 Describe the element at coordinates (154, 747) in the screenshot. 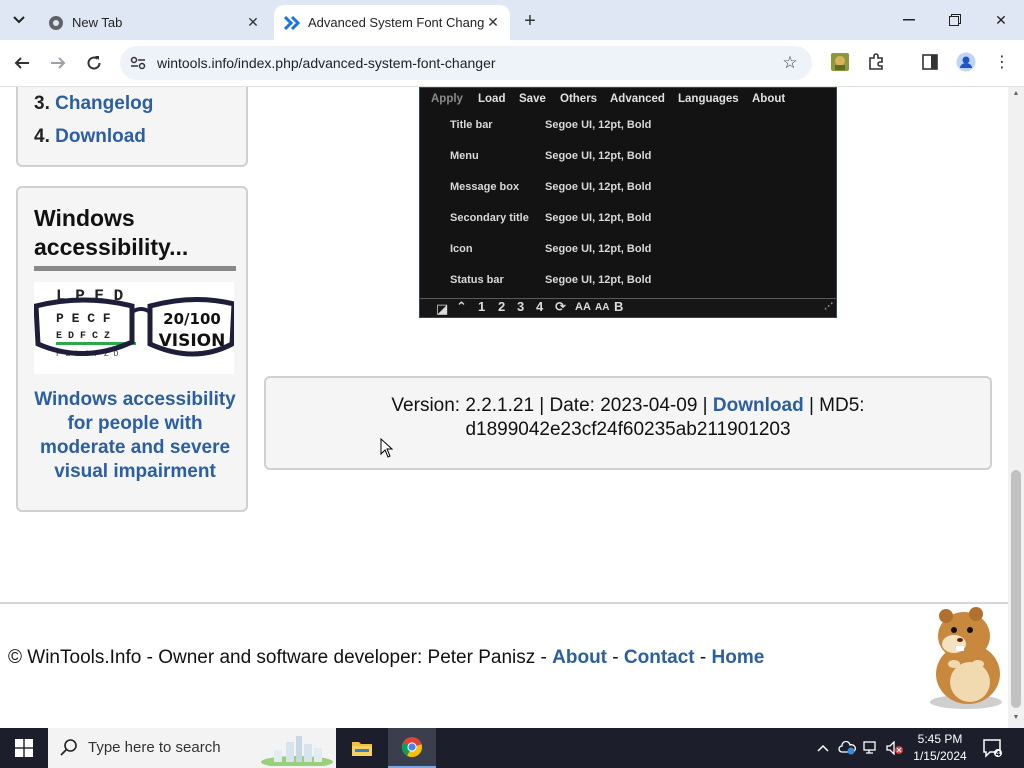

I see `search-placeholder: Type here to search` at that location.